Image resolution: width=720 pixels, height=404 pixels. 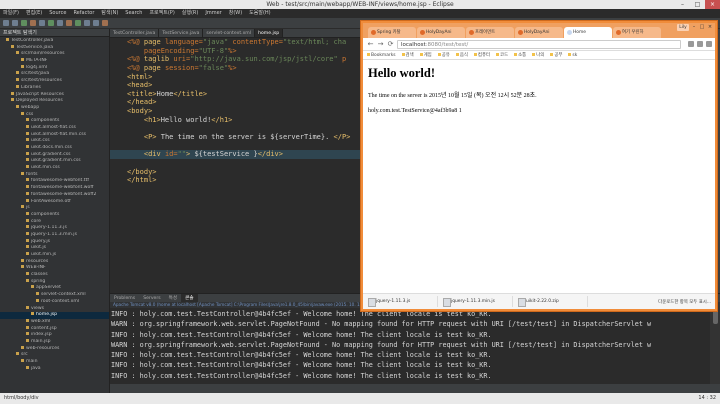 I want to click on menu-window: 창(W), so click(x=235, y=13).